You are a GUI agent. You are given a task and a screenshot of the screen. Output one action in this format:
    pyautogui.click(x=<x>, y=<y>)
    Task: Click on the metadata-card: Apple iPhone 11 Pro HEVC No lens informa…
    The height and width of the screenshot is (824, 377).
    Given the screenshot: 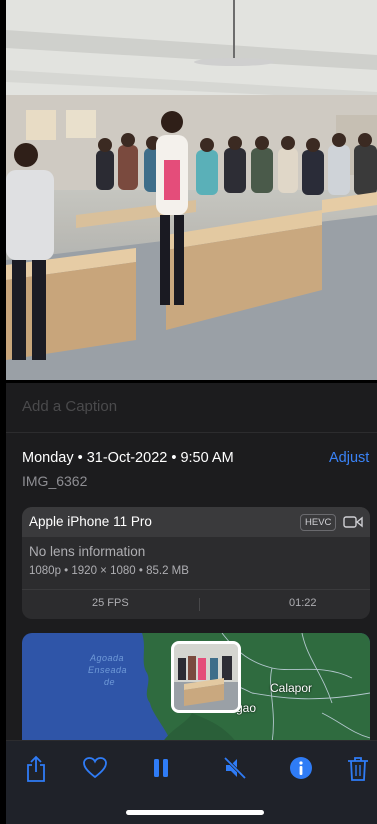 What is the action you would take?
    pyautogui.click(x=196, y=563)
    